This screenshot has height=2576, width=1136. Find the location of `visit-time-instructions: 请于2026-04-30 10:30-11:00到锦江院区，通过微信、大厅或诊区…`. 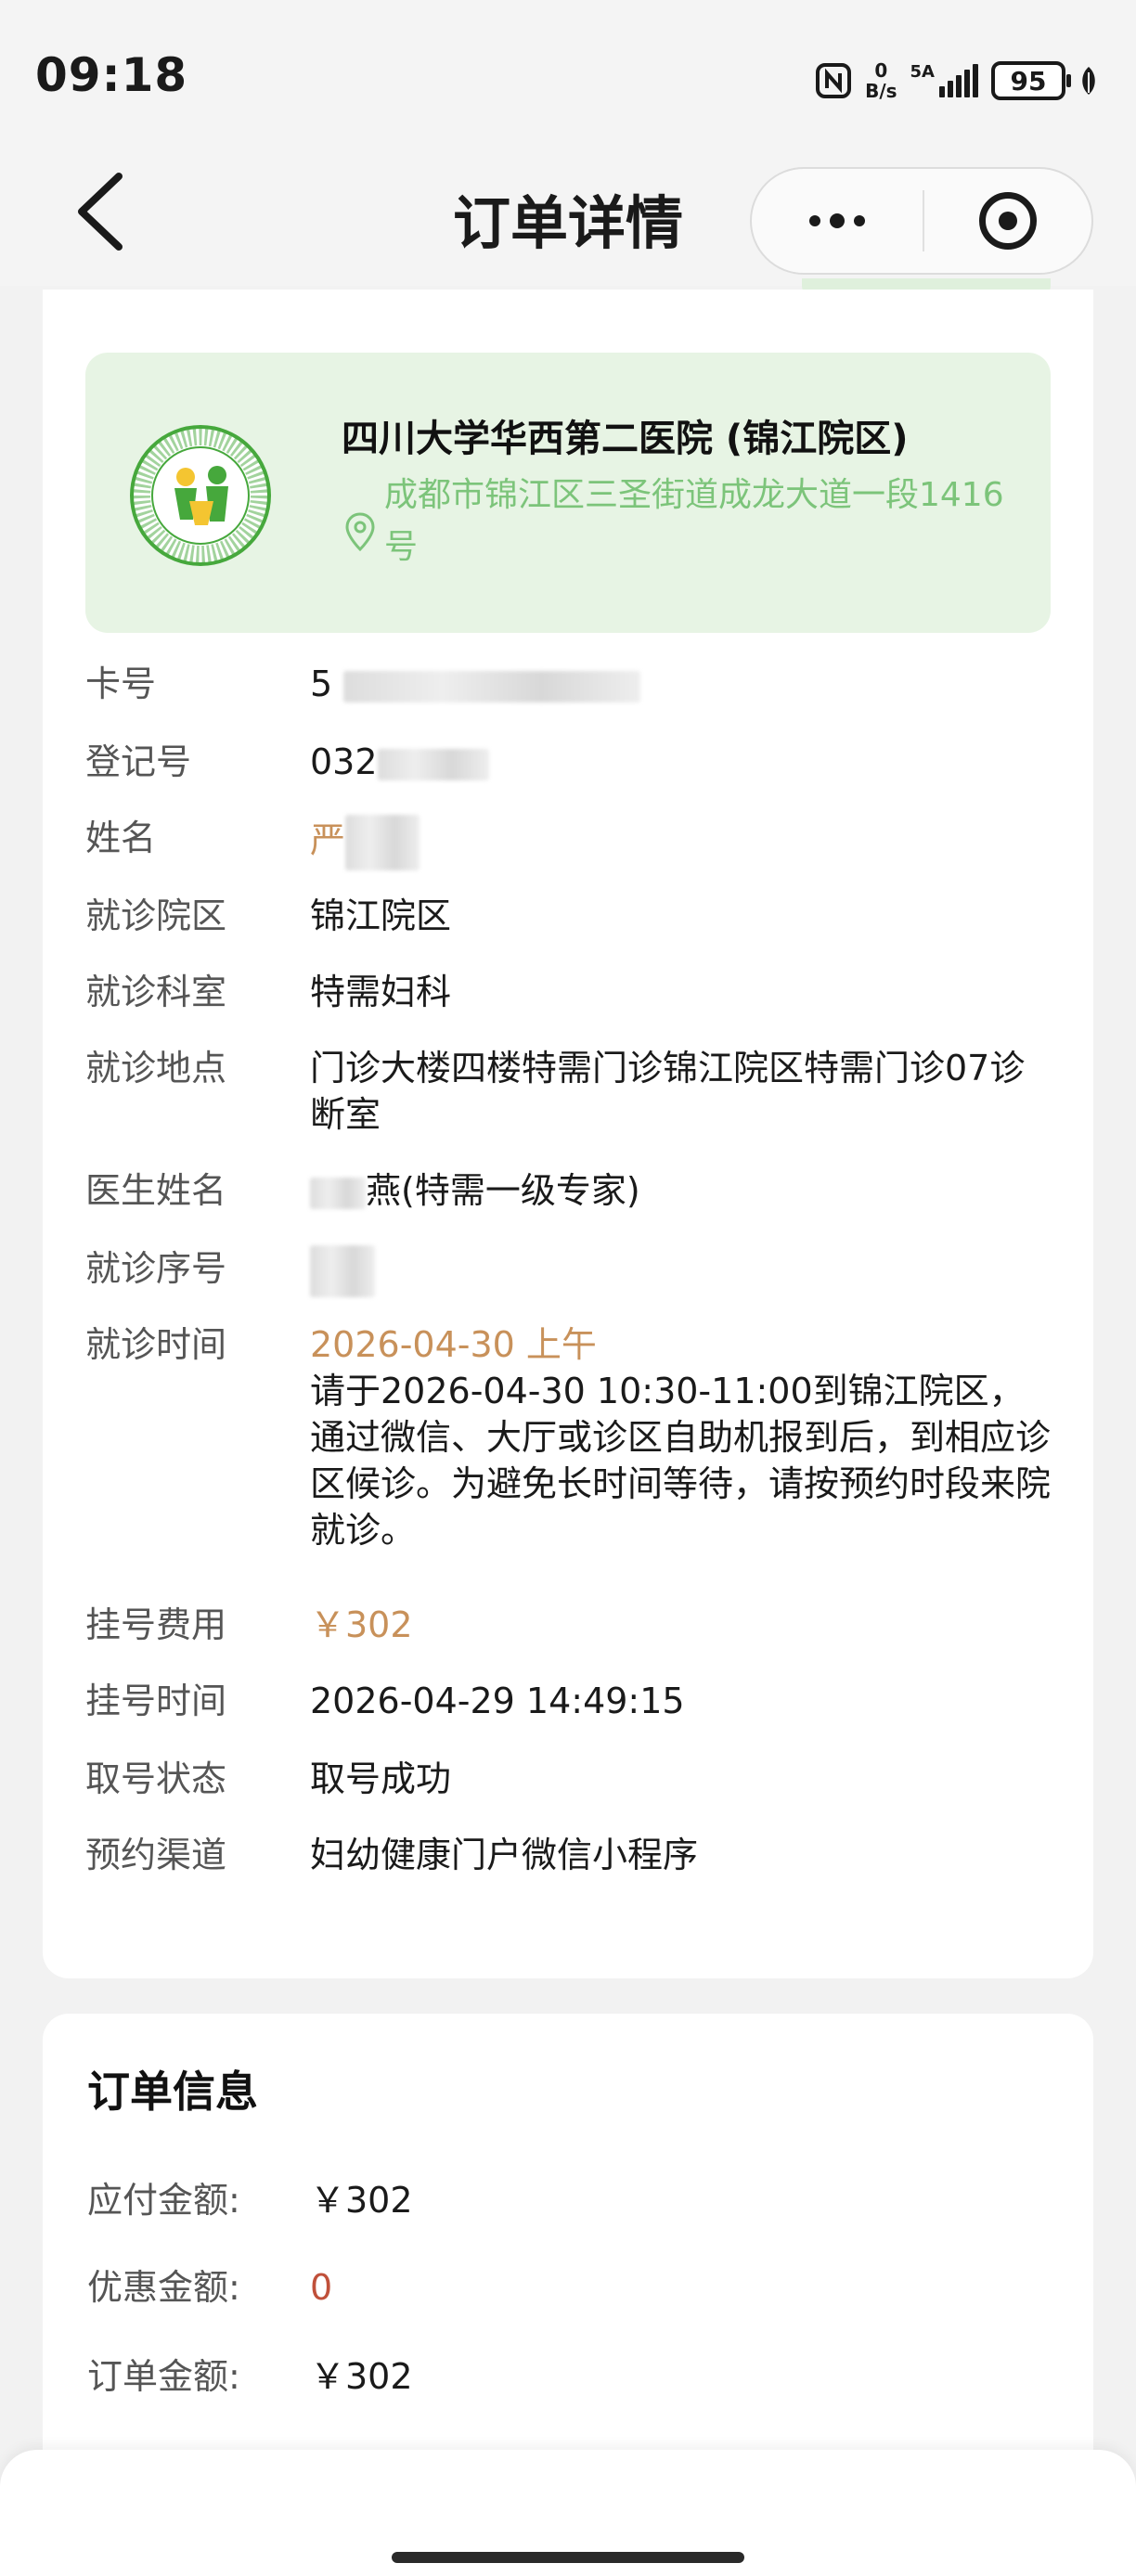

visit-time-instructions: 请于2026-04-30 10:30-11:00到锦江院区，通过微信、大厅或诊区… is located at coordinates (681, 1461).